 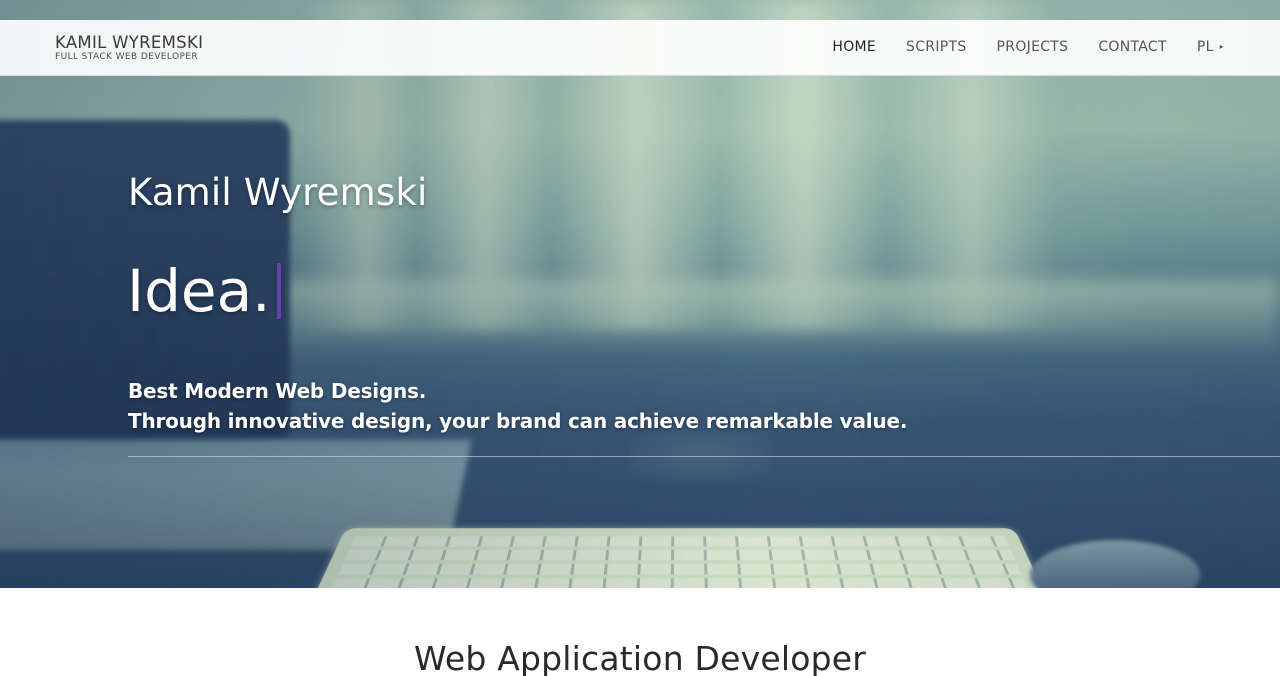 What do you see at coordinates (1033, 47) in the screenshot?
I see `nav-projects-link: PROJECTS` at bounding box center [1033, 47].